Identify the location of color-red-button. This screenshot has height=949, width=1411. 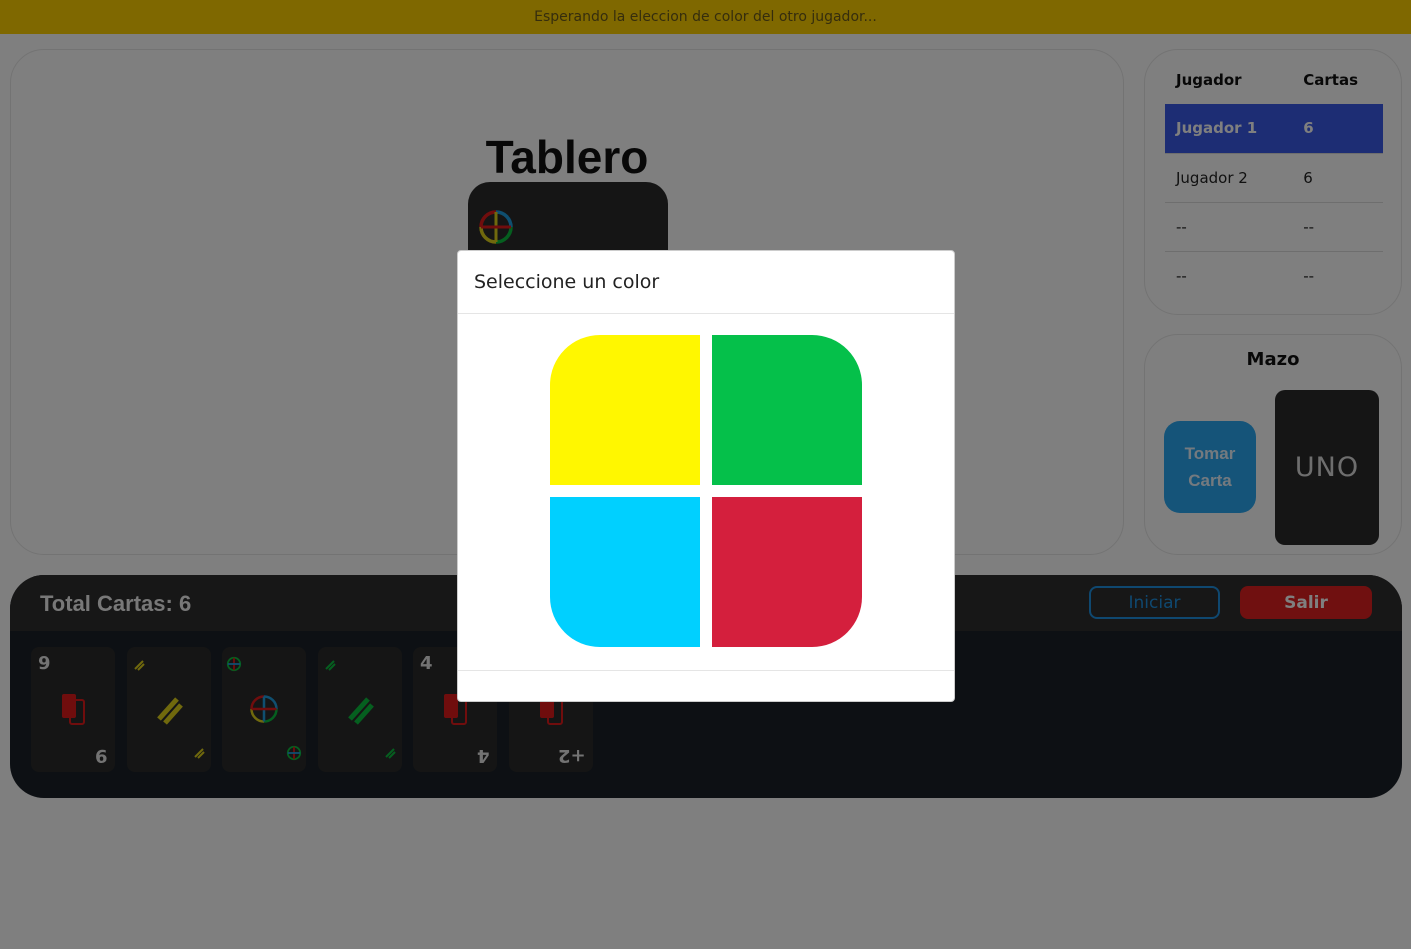
(787, 572).